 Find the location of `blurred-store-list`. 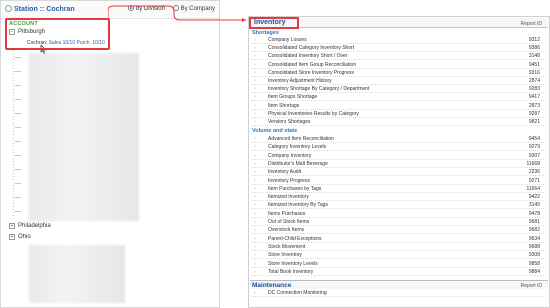

blurred-store-list is located at coordinates (84, 137).